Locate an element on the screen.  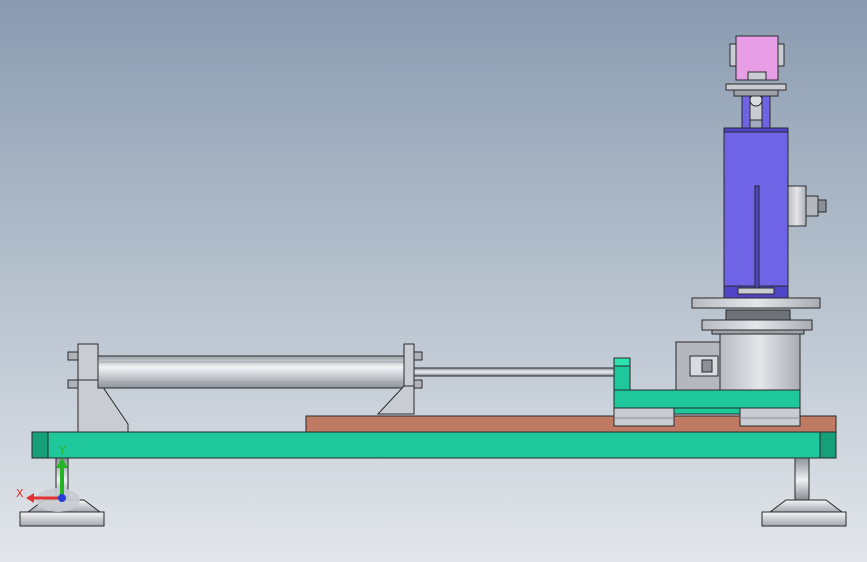
lift-column is located at coordinates (756, 213).